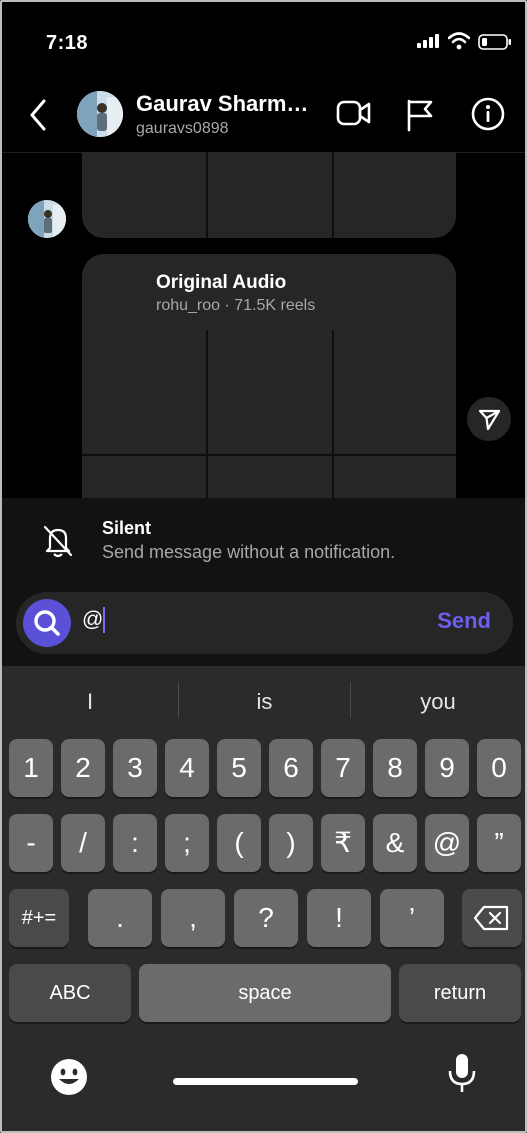 The height and width of the screenshot is (1133, 527). What do you see at coordinates (459, 41) in the screenshot?
I see `wifi-icon` at bounding box center [459, 41].